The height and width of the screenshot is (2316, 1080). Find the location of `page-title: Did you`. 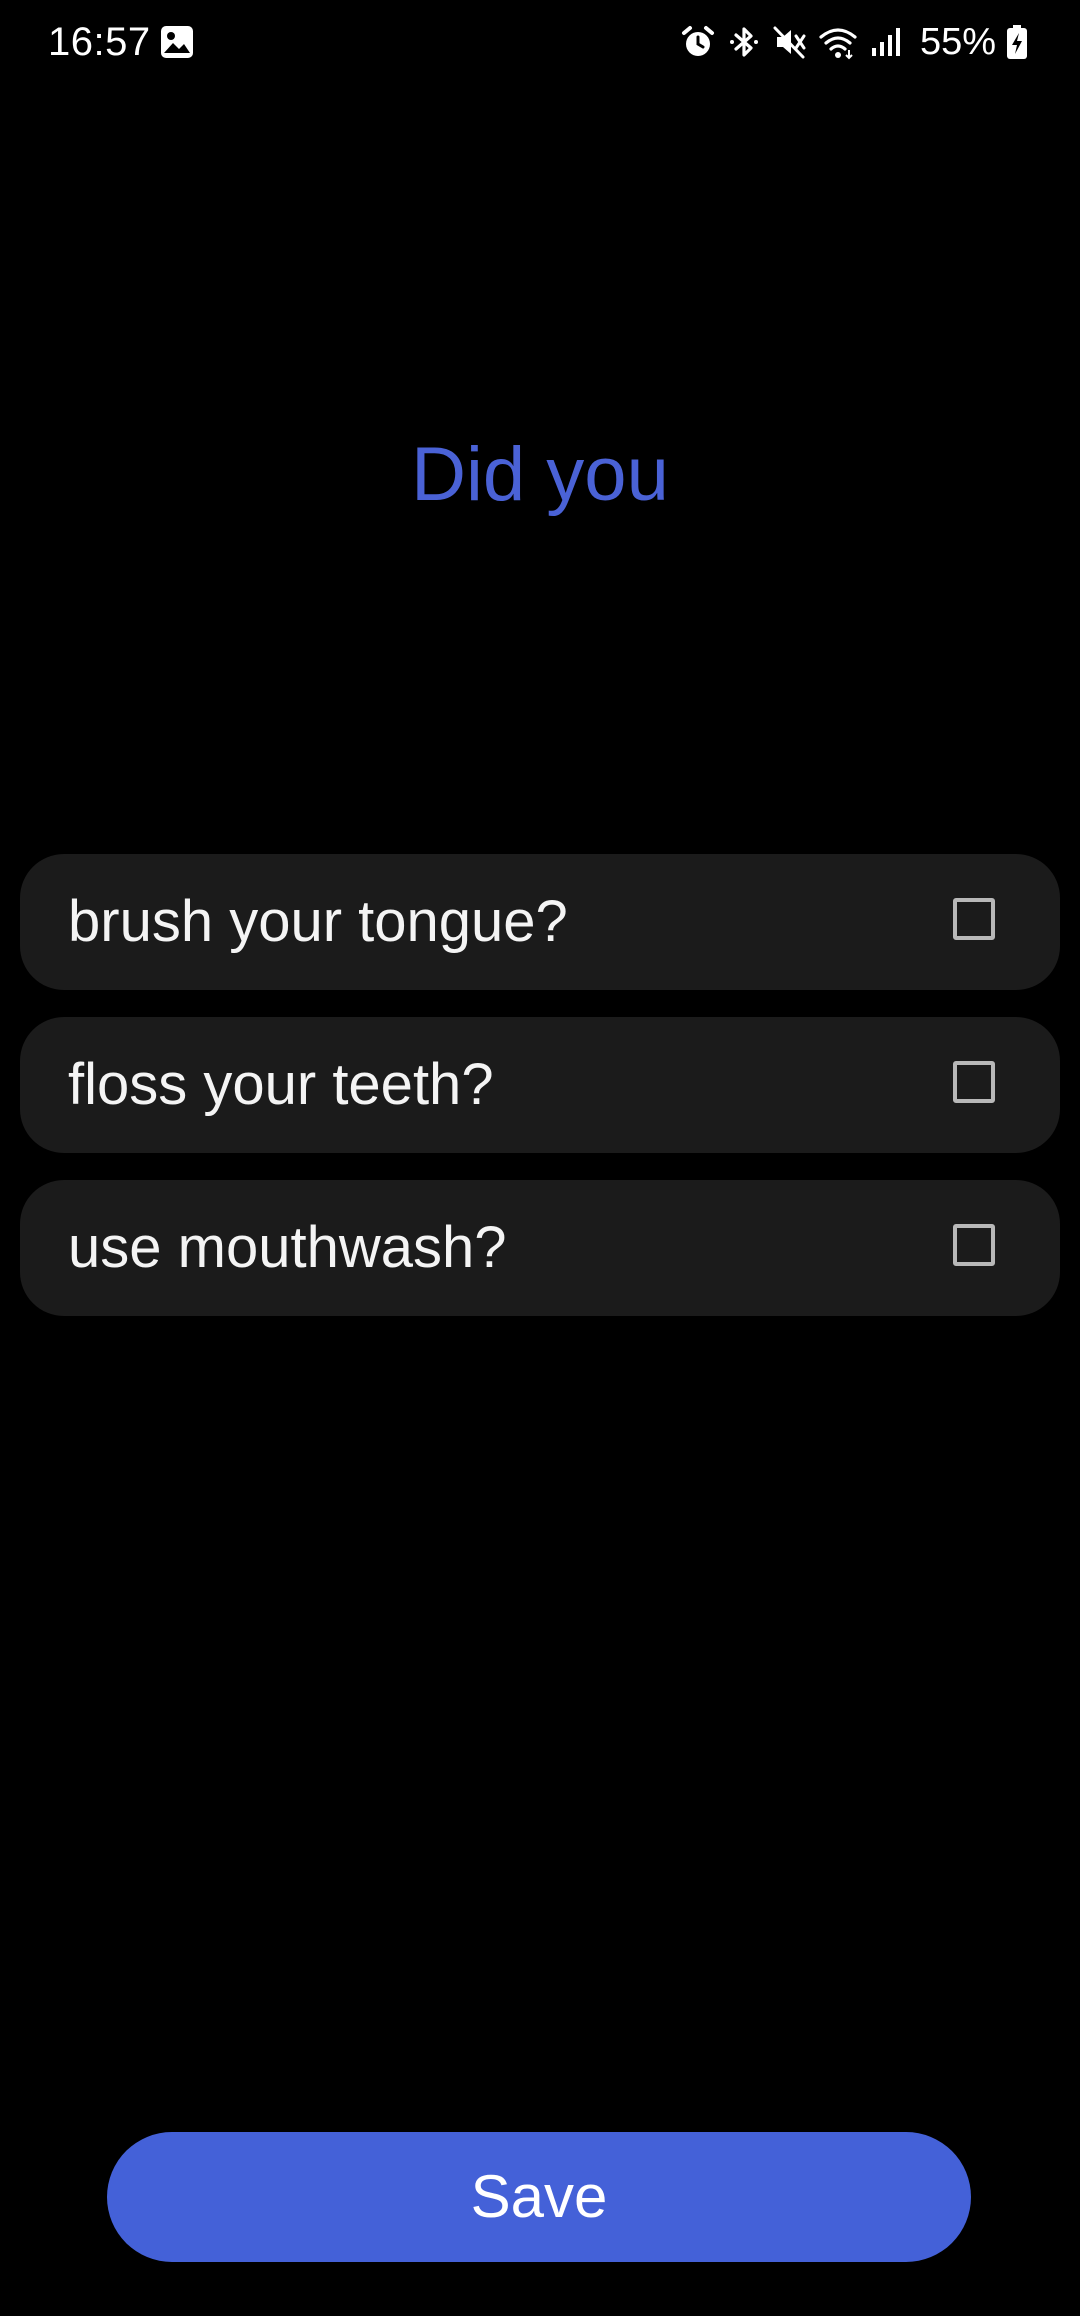

page-title: Did you is located at coordinates (540, 474).